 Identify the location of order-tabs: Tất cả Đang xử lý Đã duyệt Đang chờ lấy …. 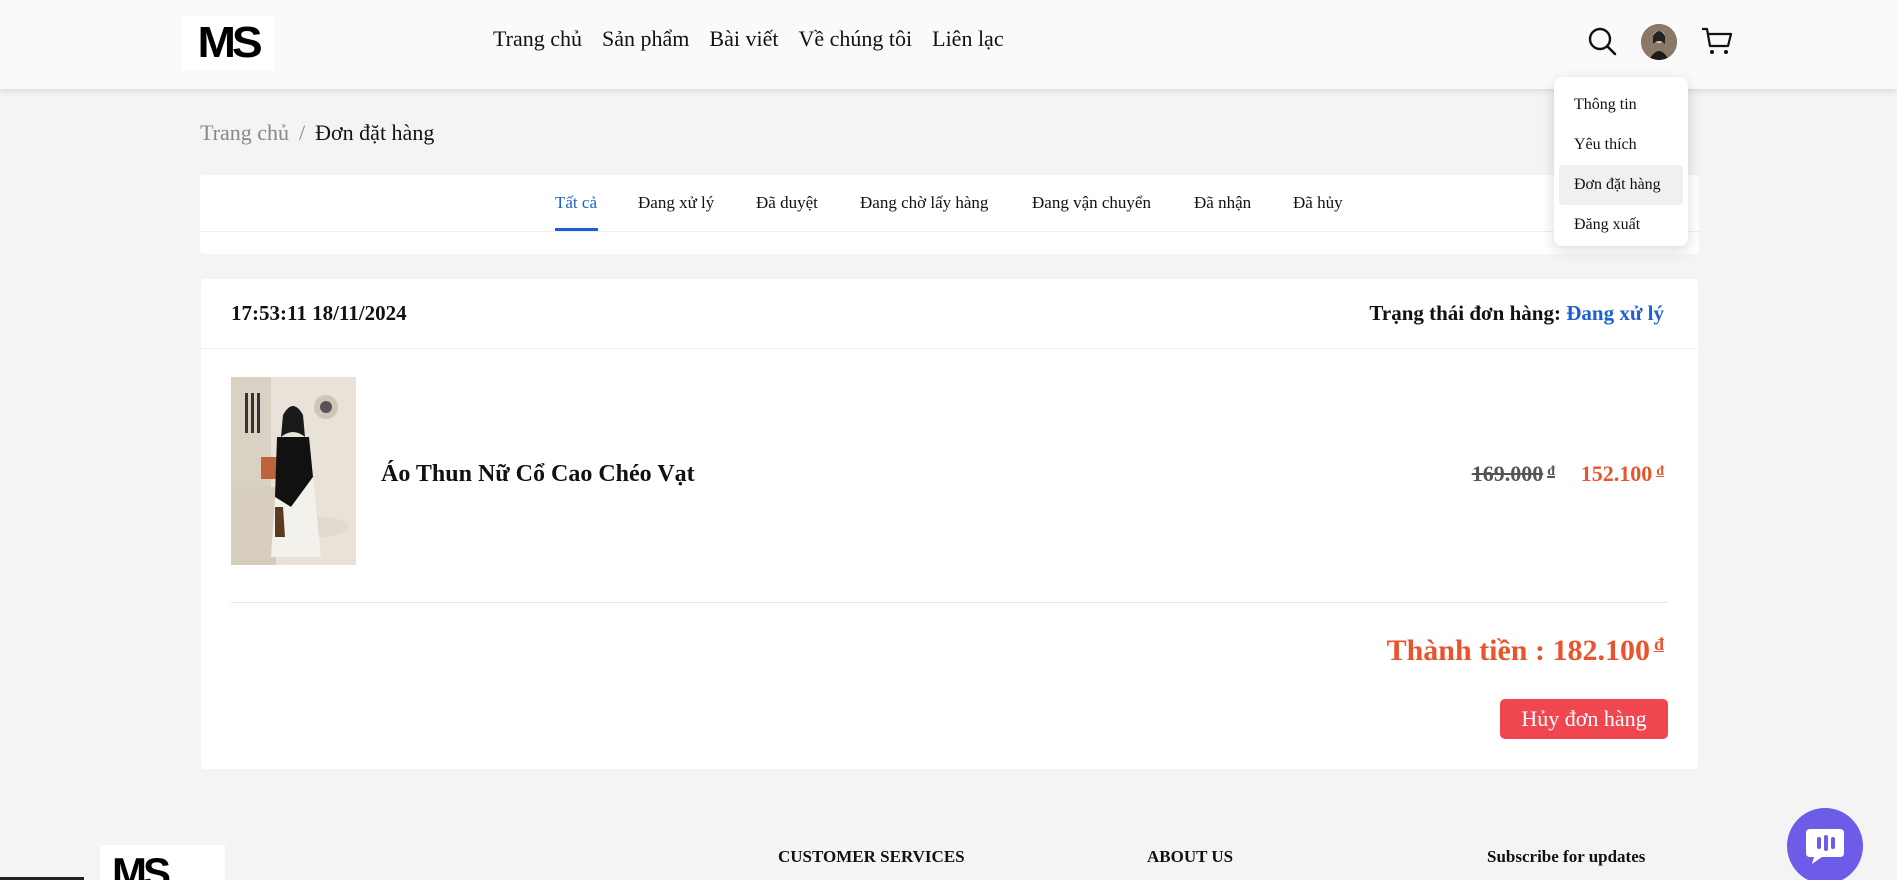
(949, 203).